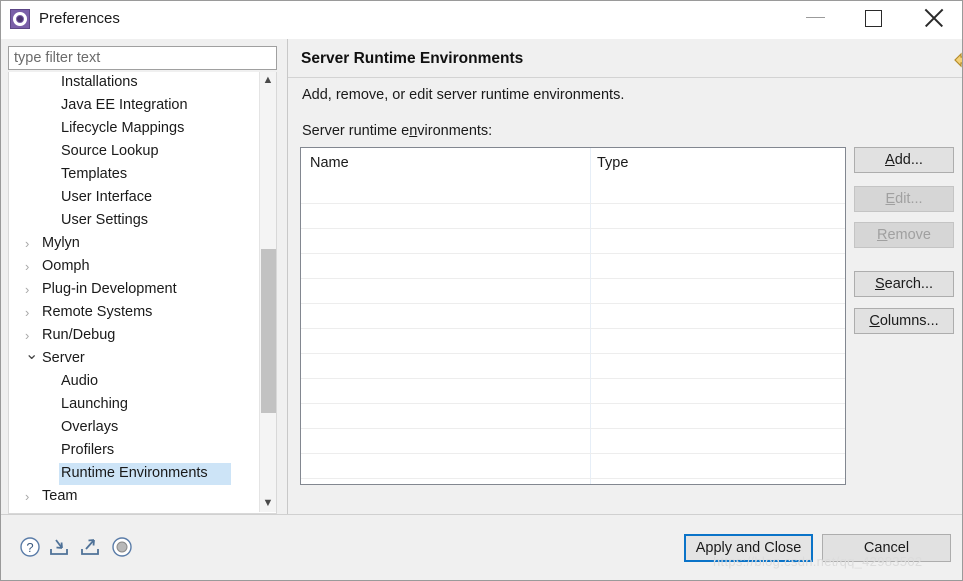  Describe the element at coordinates (94, 174) in the screenshot. I see `tree-item-label: Templates` at that location.